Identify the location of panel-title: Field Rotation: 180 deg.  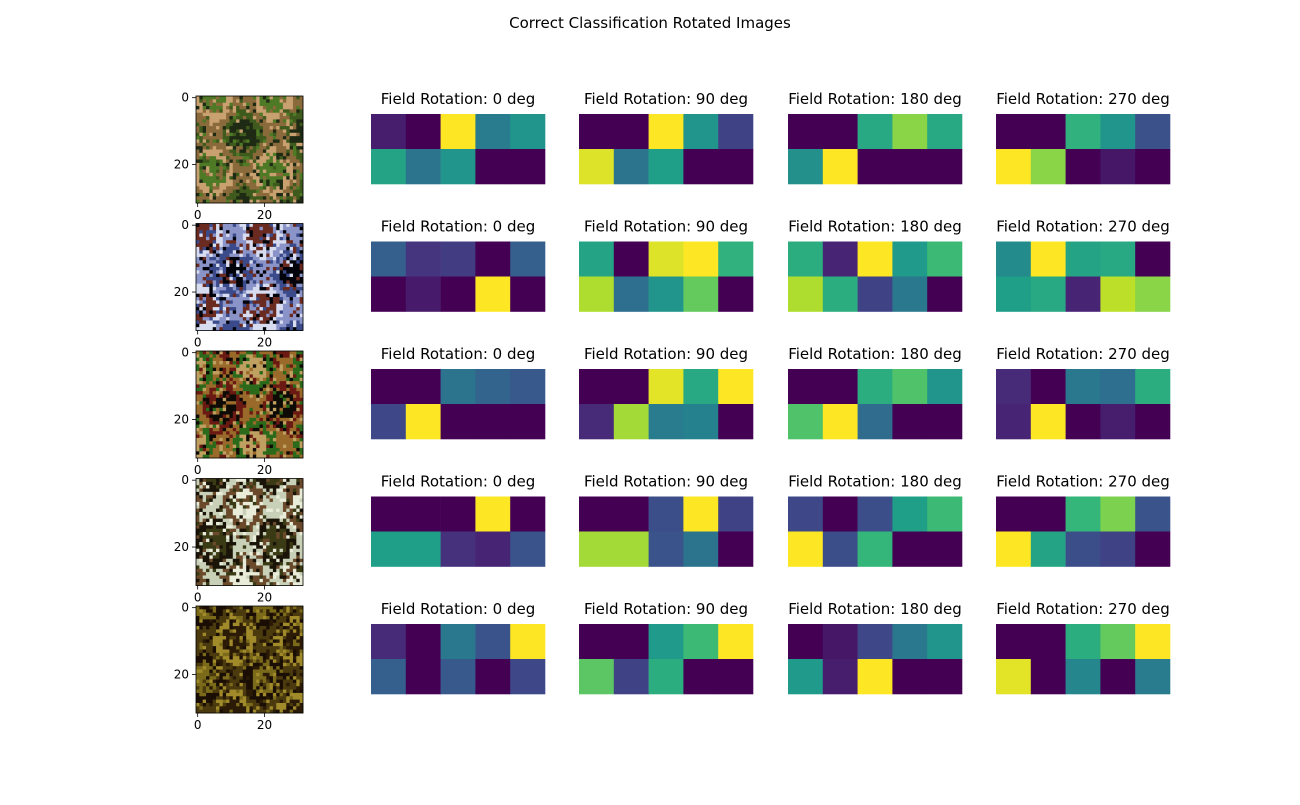
(875, 354).